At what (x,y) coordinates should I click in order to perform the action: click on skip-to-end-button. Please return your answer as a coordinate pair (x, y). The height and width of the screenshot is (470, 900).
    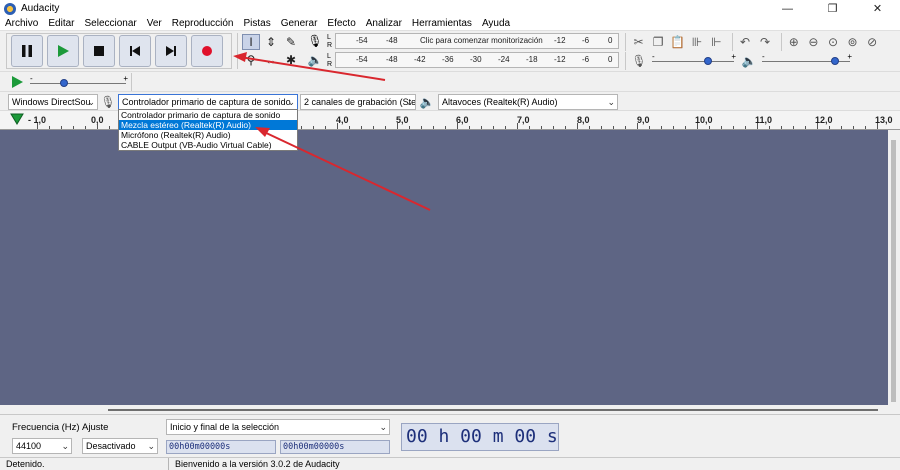
    Looking at the image, I should click on (171, 51).